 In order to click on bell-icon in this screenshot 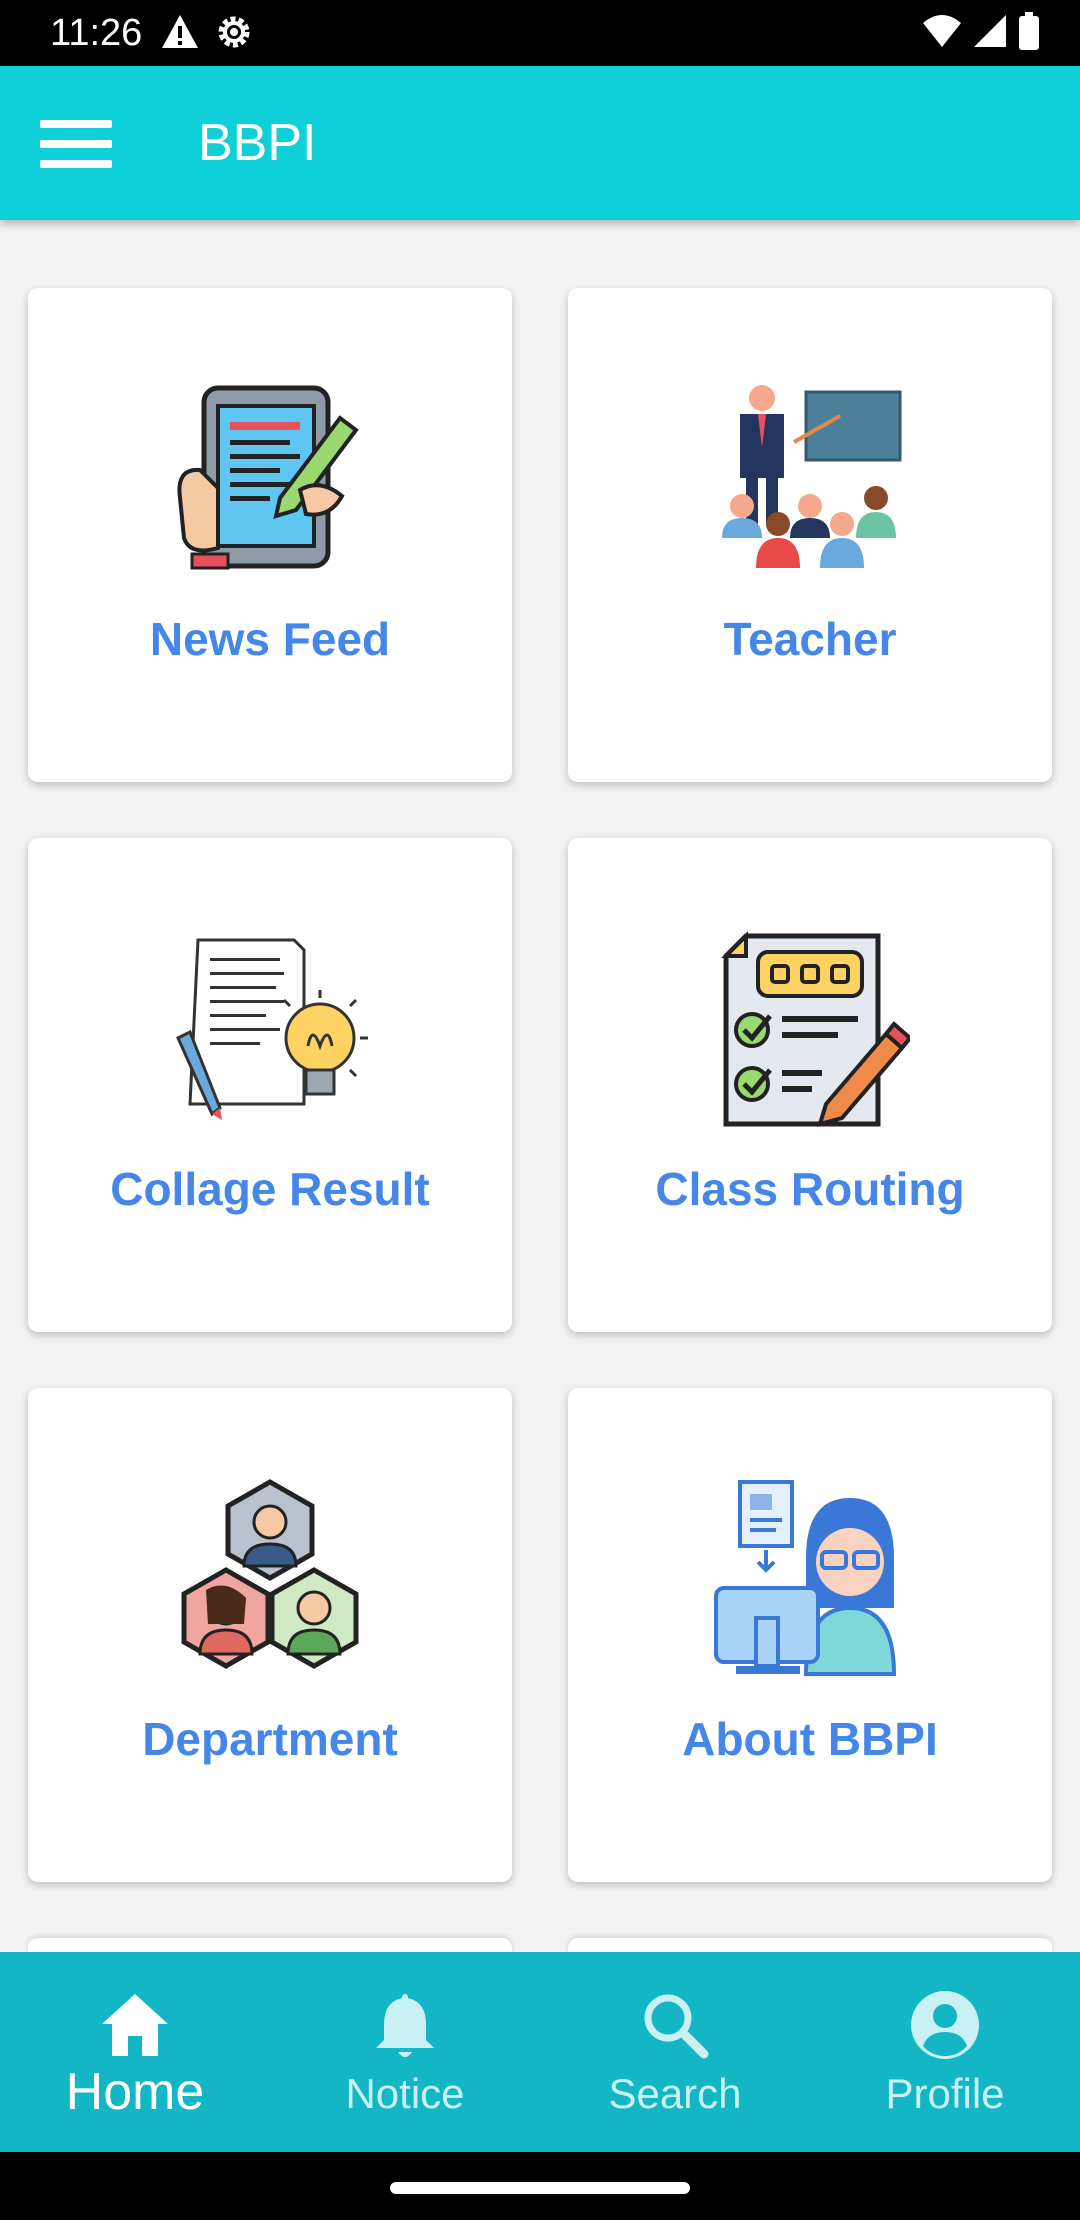, I will do `click(405, 2025)`.